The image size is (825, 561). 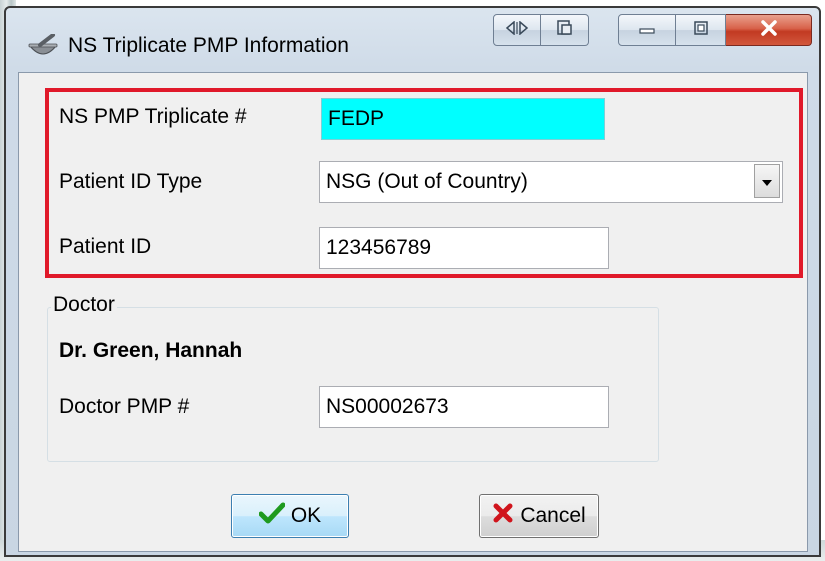 I want to click on checkmark-icon, so click(x=272, y=516).